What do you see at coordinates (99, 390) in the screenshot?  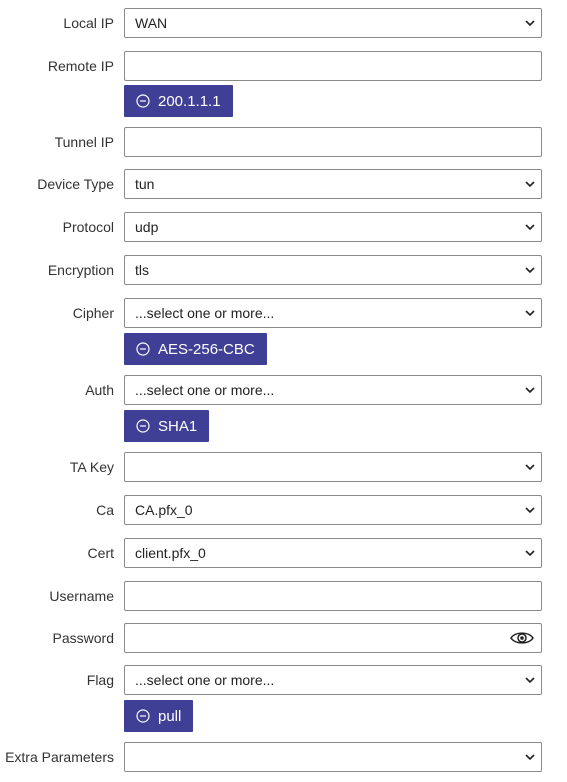 I see `auth-label: Auth` at bounding box center [99, 390].